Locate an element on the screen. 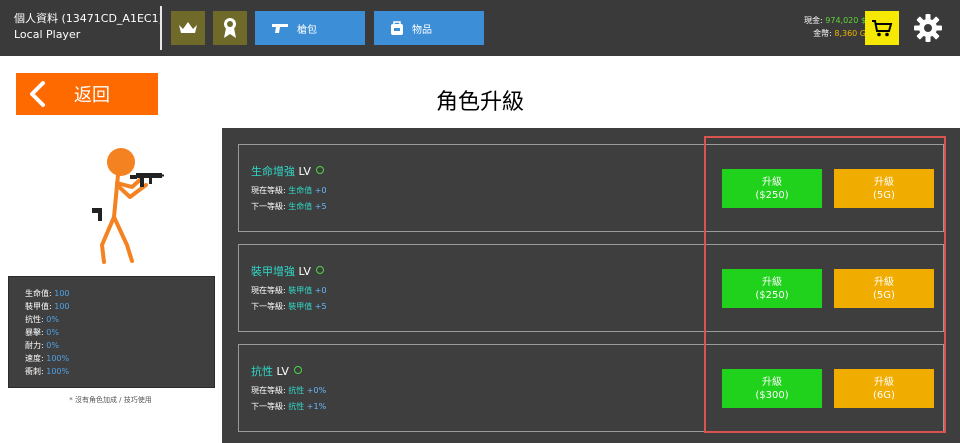 This screenshot has height=443, width=960. stat-row: 抗性: 0% is located at coordinates (42, 319).